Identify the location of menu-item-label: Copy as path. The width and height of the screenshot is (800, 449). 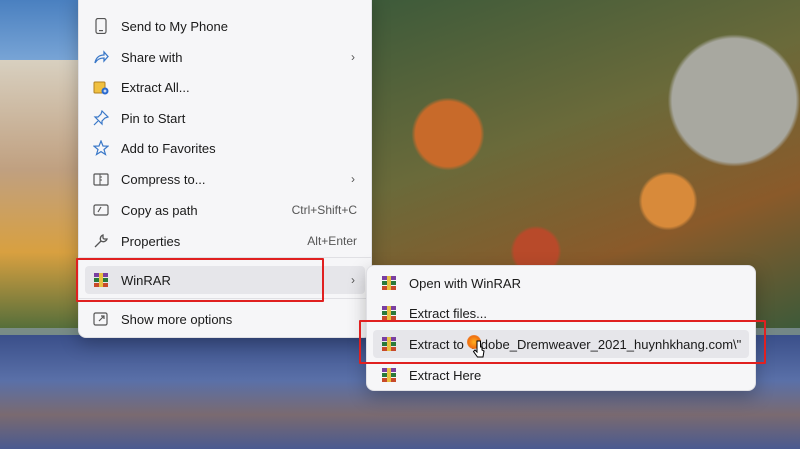
(159, 210).